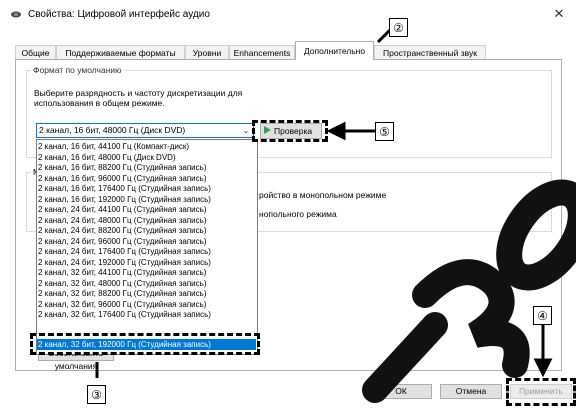 This screenshot has height=408, width=576. Describe the element at coordinates (398, 27) in the screenshot. I see `callout-2: ②` at that location.